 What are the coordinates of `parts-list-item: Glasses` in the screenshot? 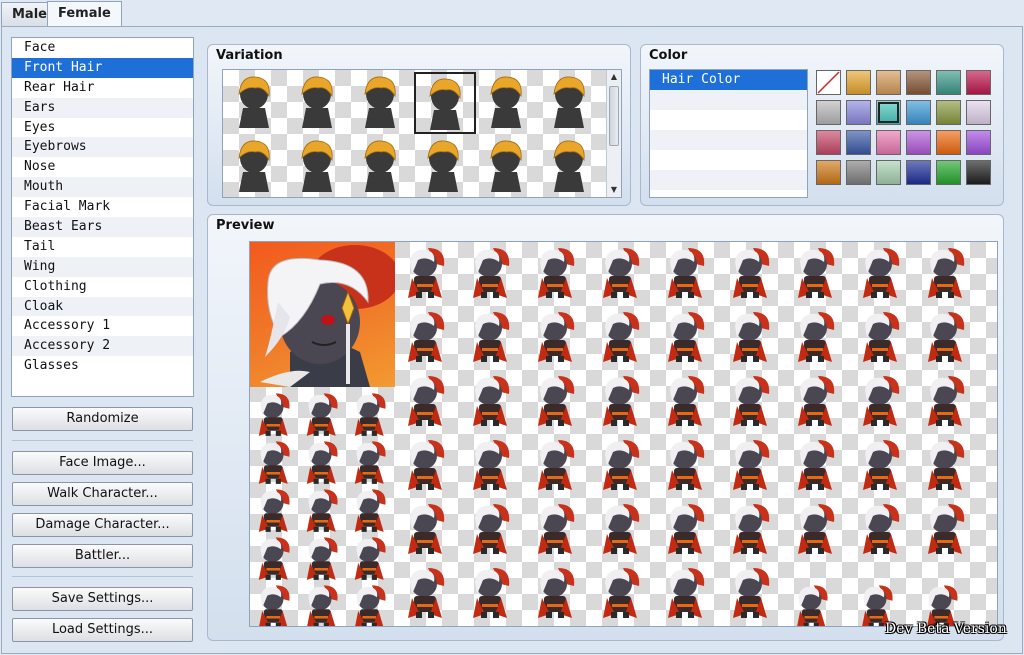 It's located at (102, 366).